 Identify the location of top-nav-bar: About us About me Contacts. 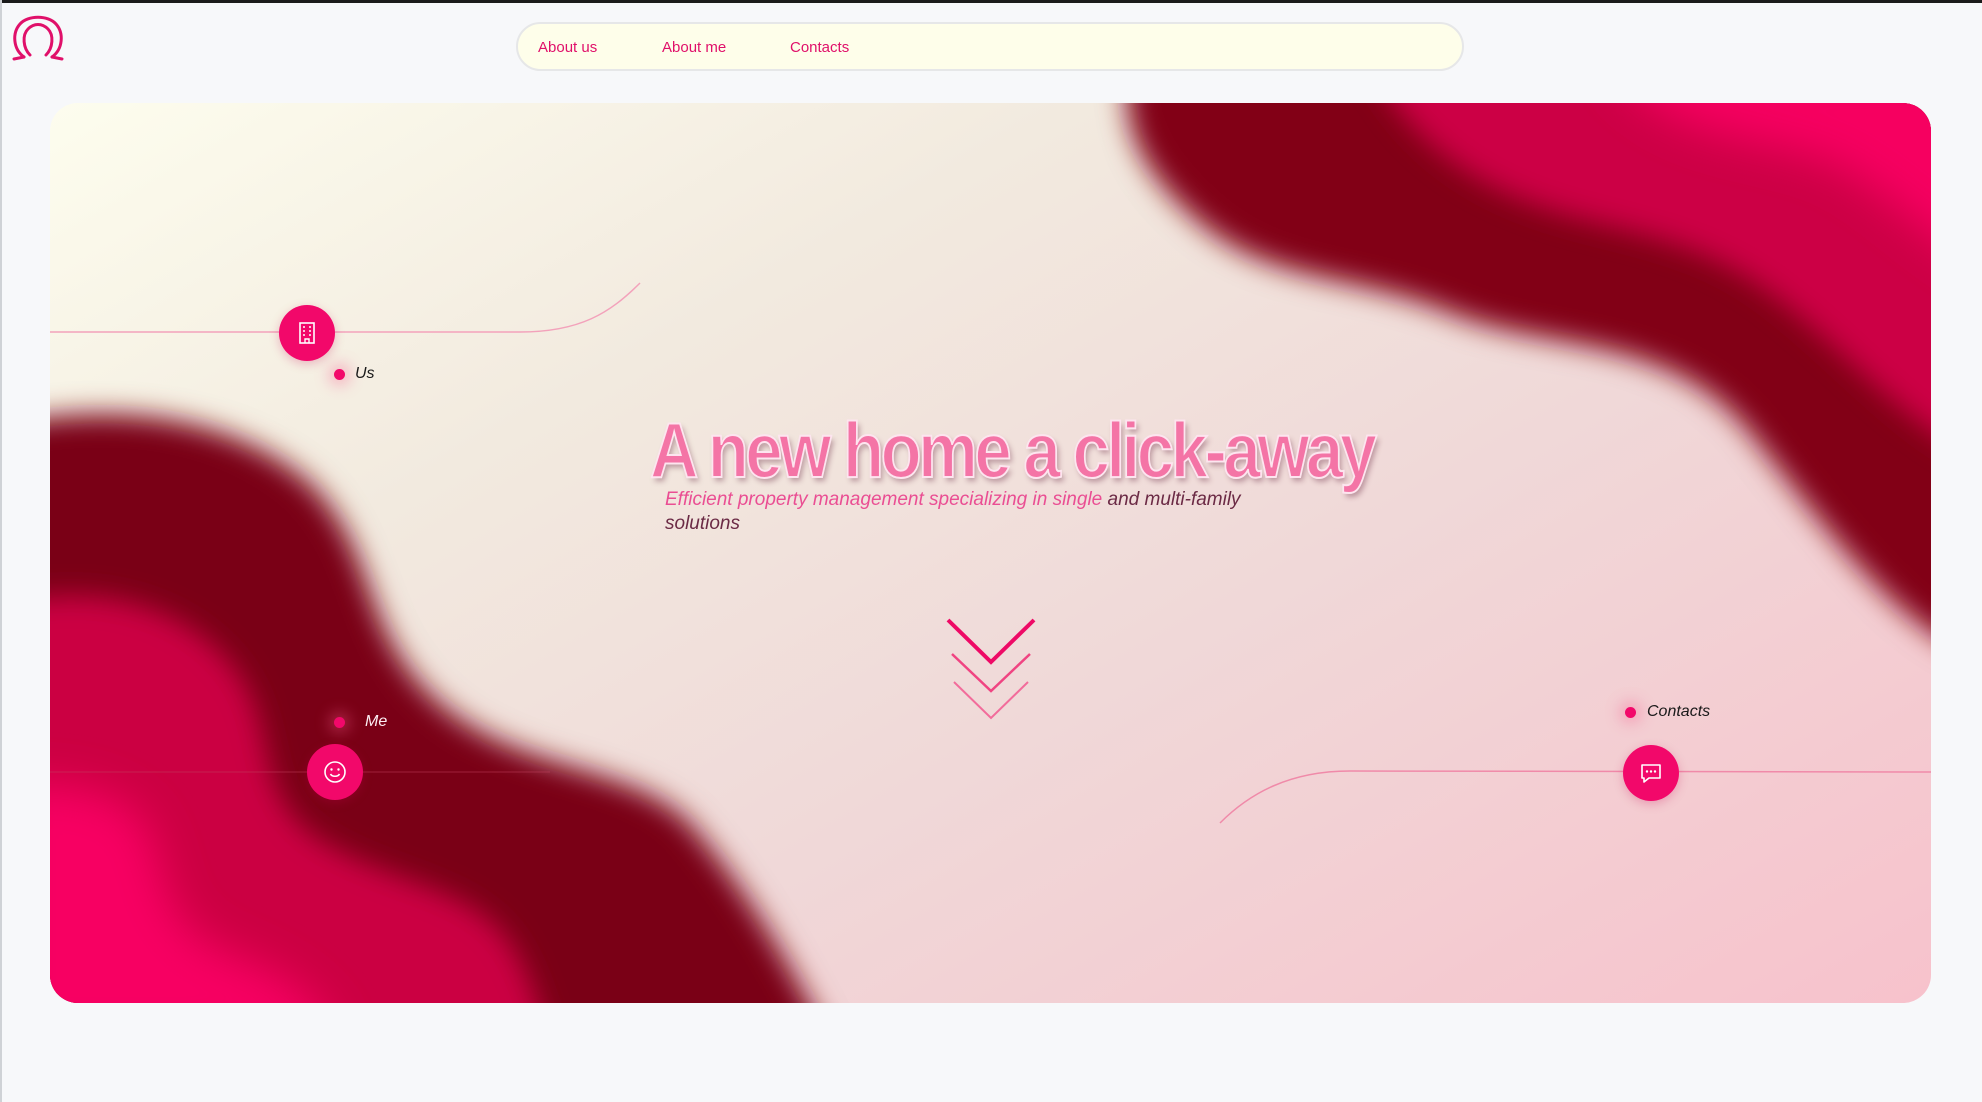
(990, 46).